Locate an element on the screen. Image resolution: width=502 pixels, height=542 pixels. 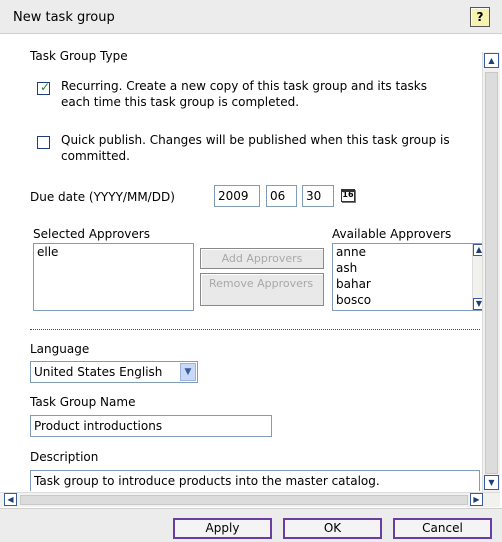
dialog-title: New task group is located at coordinates (64, 17).